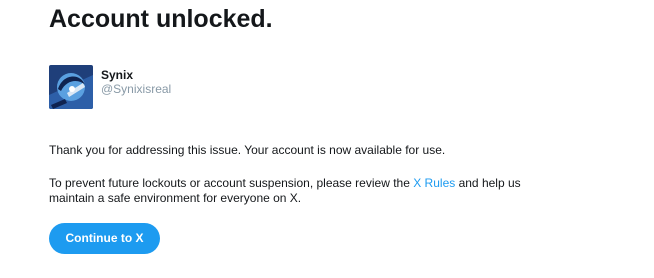 This screenshot has height=278, width=654. I want to click on account-names: Synix @Synixisreal, so click(136, 81).